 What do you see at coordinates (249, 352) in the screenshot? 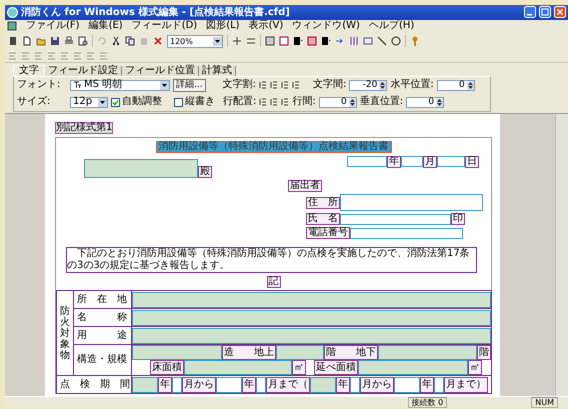
I see `form-label: 造 地上` at bounding box center [249, 352].